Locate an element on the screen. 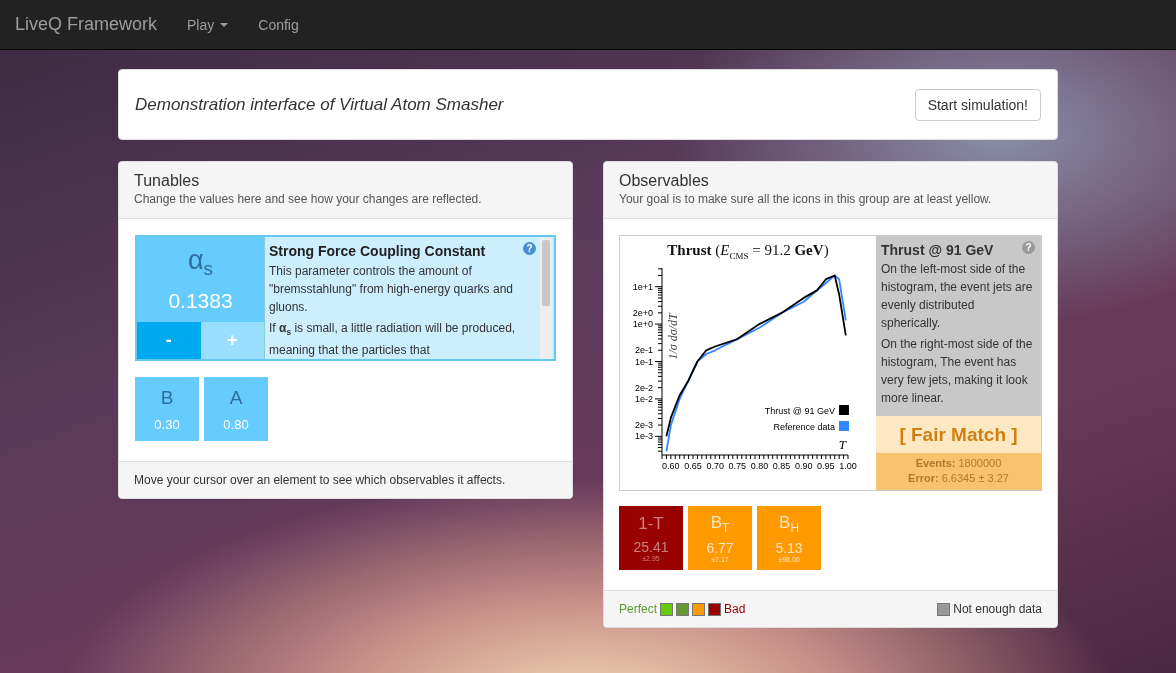  parameter-symbol: α$_{s}$ is located at coordinates (200, 263).